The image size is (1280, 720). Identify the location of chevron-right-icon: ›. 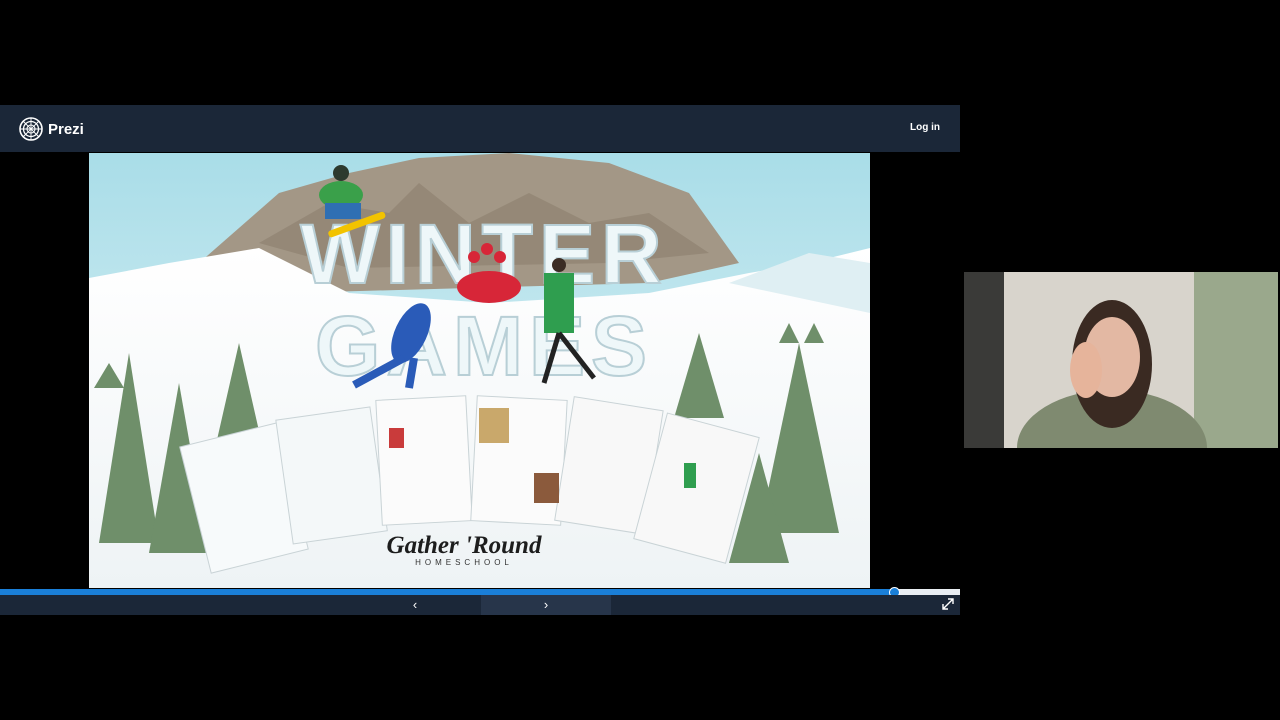
(546, 604).